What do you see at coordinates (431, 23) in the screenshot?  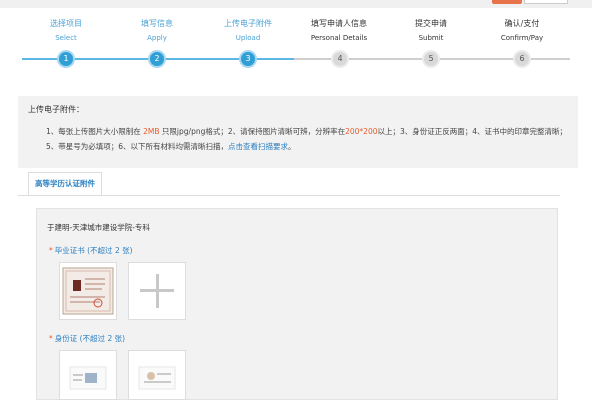 I see `step-title: 提交申请` at bounding box center [431, 23].